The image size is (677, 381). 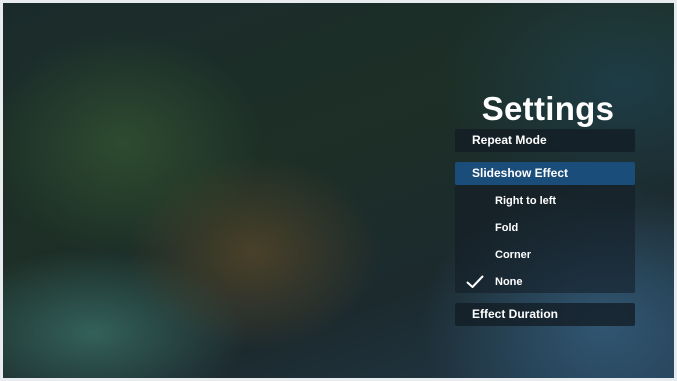 I want to click on option-label: Right to left, so click(x=526, y=201).